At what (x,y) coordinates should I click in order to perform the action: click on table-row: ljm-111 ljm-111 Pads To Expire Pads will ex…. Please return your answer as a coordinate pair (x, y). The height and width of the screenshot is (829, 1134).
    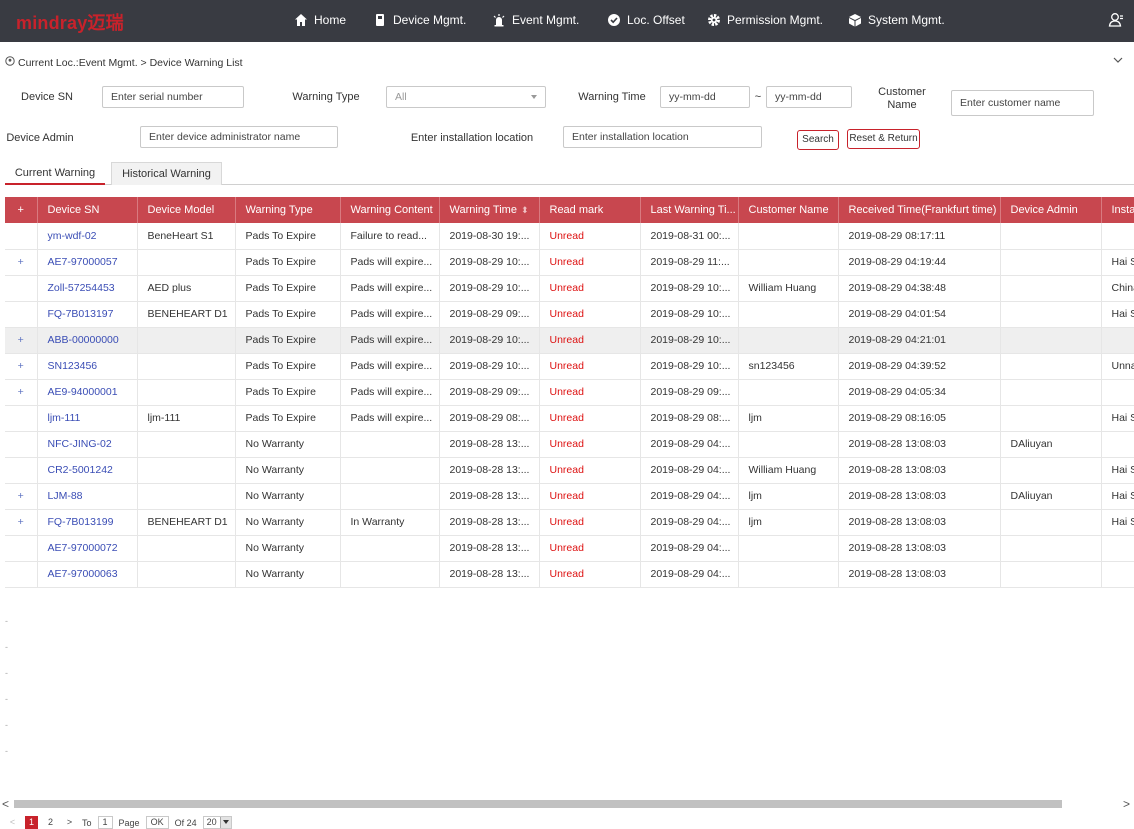
    Looking at the image, I should click on (569, 418).